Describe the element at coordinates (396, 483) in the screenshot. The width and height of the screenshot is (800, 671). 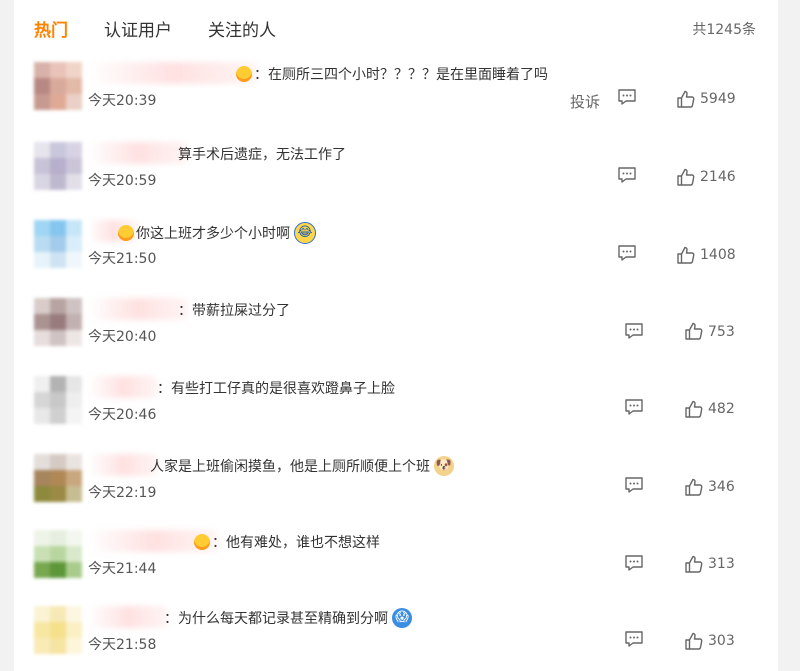
I see `comment-item: 人家是上班偷闲摸鱼，他是上厕所顺便上个班 🐶 今天22:19 346` at that location.